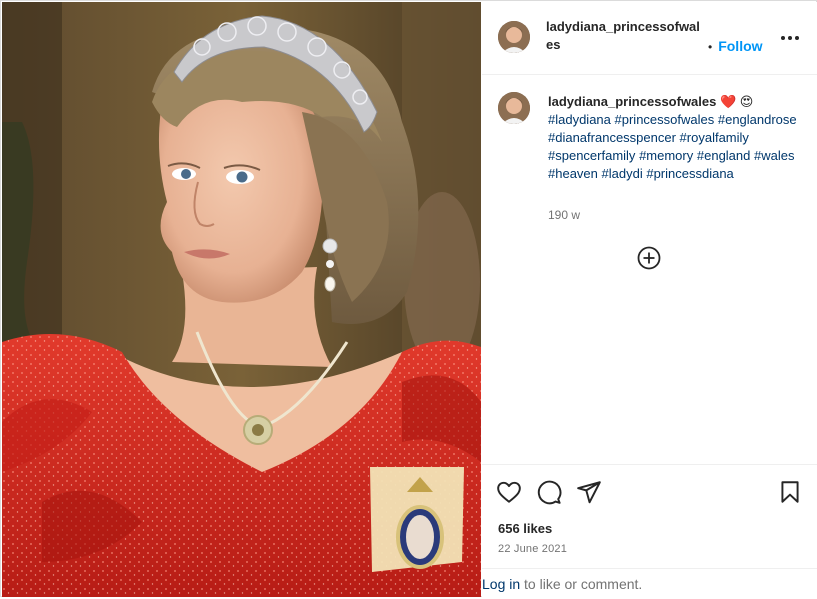  What do you see at coordinates (790, 38) in the screenshot?
I see `more-options-icon` at bounding box center [790, 38].